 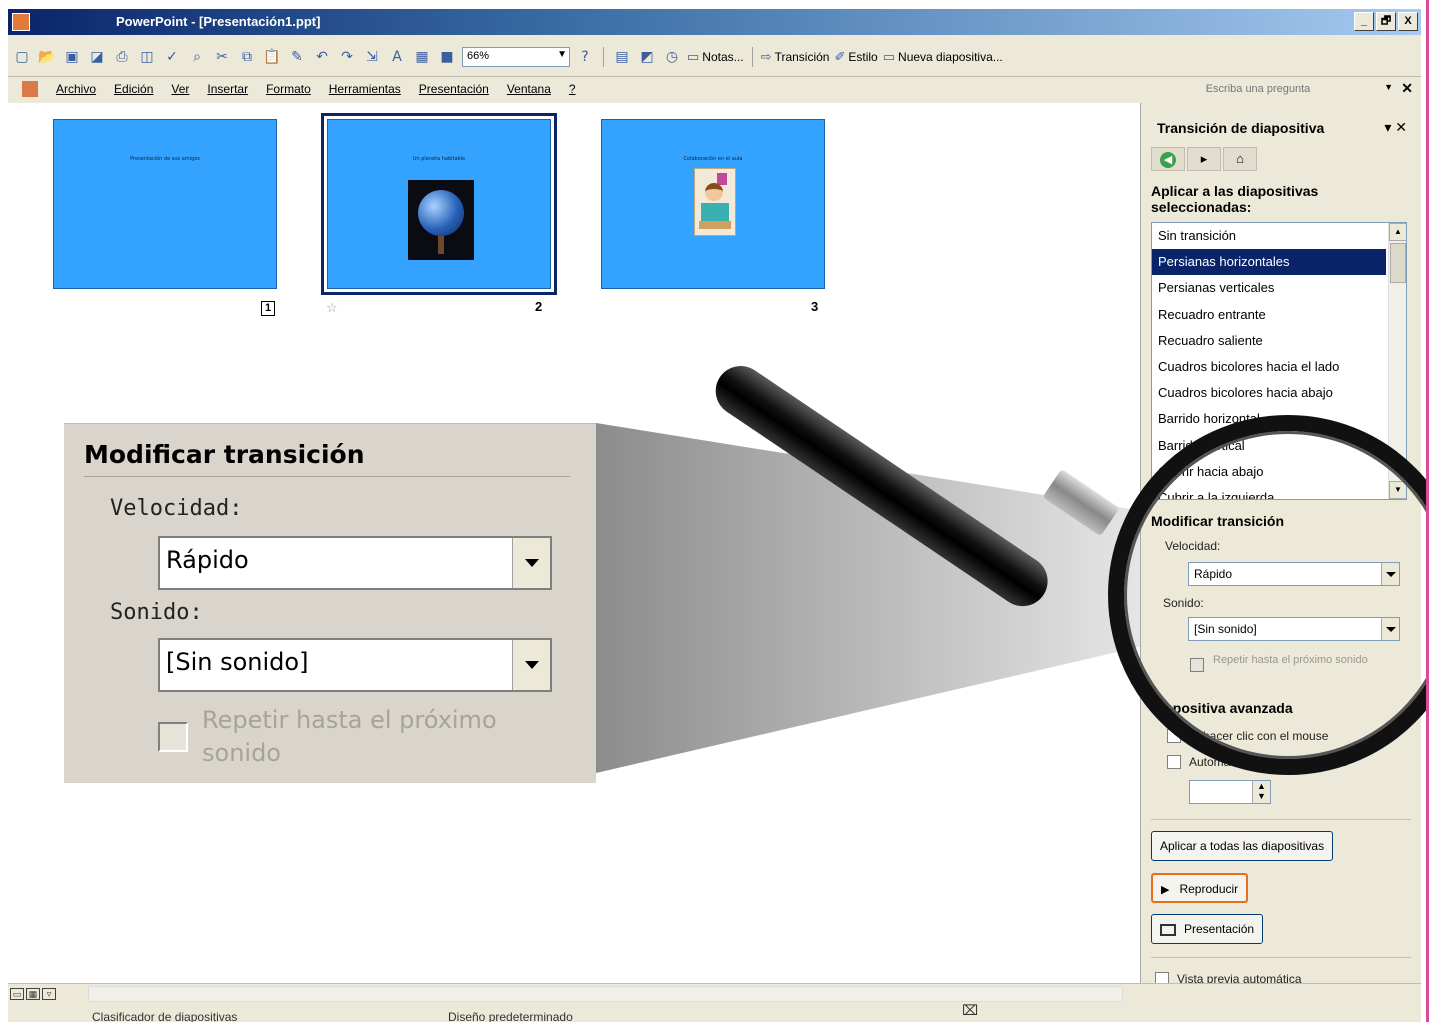 I want to click on list-item: Recuadro saliente, so click(x=1279, y=341).